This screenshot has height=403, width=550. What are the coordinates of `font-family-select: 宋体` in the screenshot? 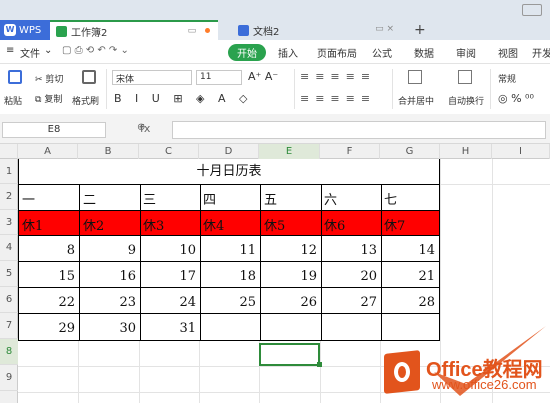 It's located at (152, 77).